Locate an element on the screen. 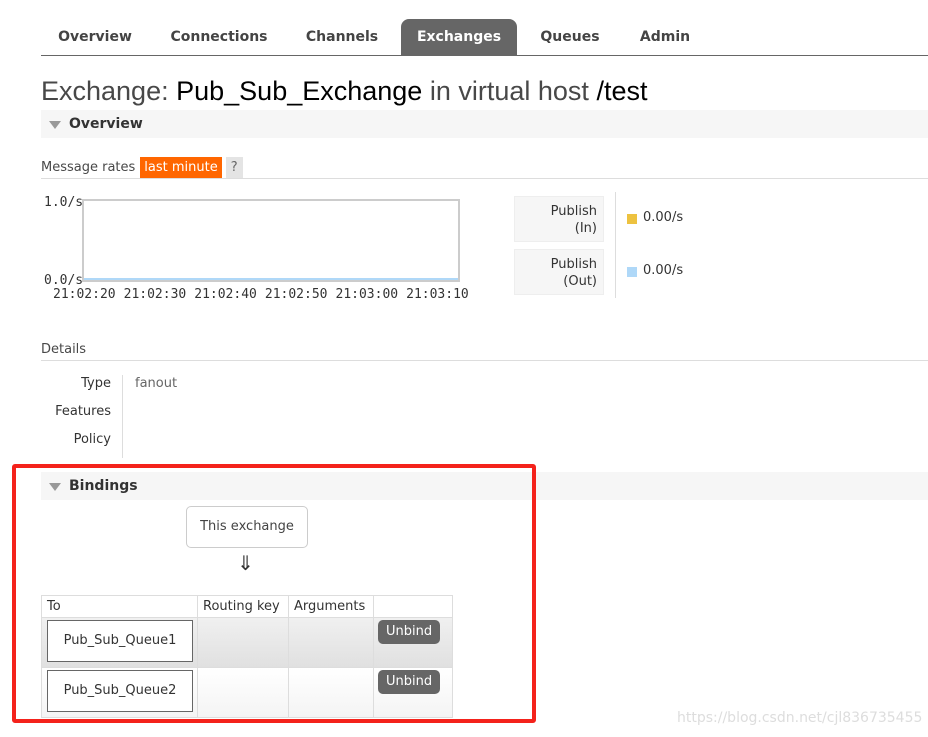 The image size is (928, 737). x-tick-label: 21:02:30 is located at coordinates (155, 294).